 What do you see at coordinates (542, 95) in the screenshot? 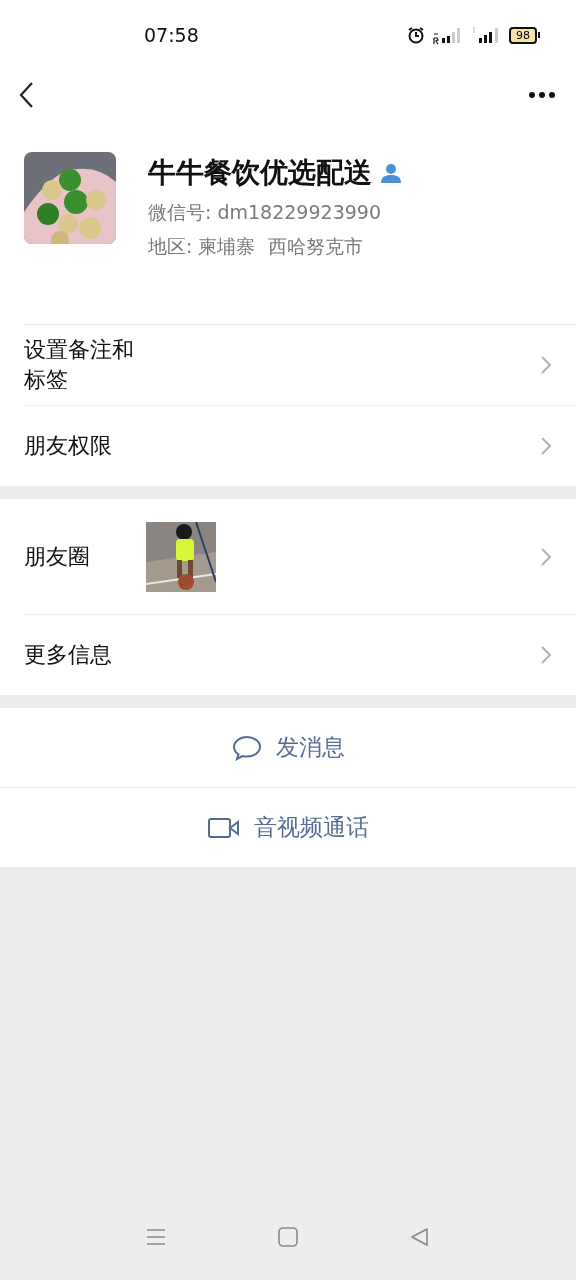
I see `more-icon` at bounding box center [542, 95].